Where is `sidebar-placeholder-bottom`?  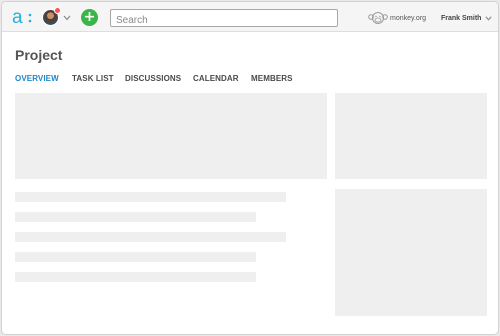 sidebar-placeholder-bottom is located at coordinates (411, 252).